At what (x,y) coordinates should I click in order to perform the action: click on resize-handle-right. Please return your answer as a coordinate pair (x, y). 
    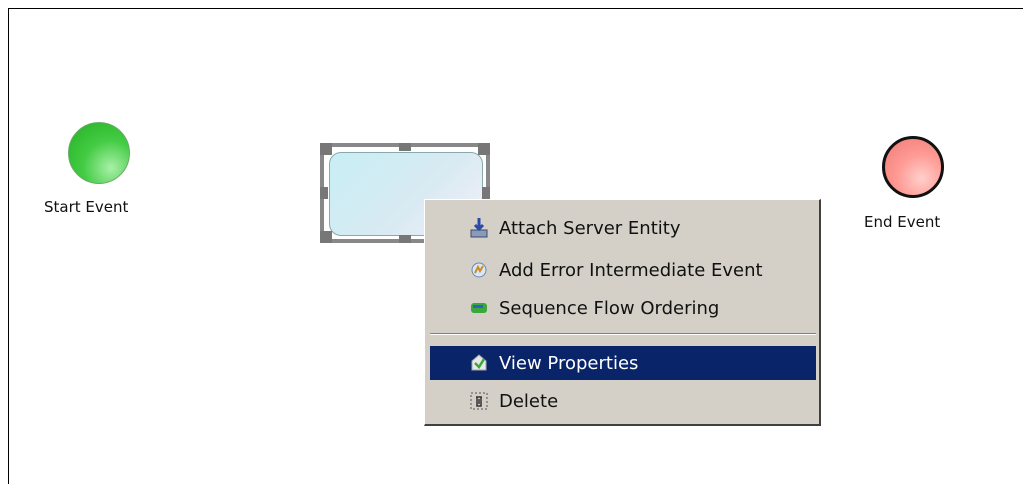
    Looking at the image, I should click on (486, 193).